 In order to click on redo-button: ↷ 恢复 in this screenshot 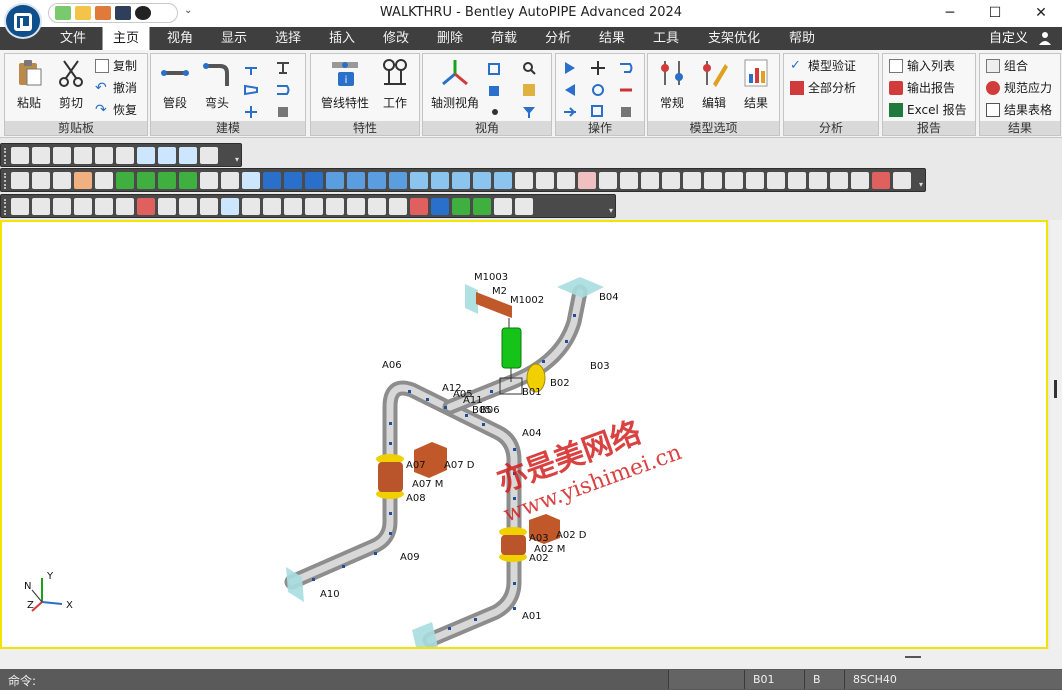, I will do `click(116, 110)`.